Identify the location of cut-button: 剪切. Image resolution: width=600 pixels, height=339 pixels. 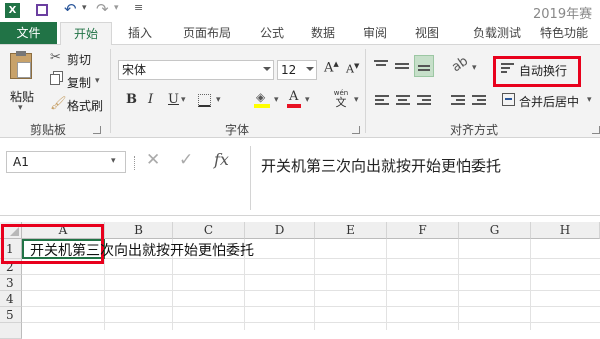
(79, 59).